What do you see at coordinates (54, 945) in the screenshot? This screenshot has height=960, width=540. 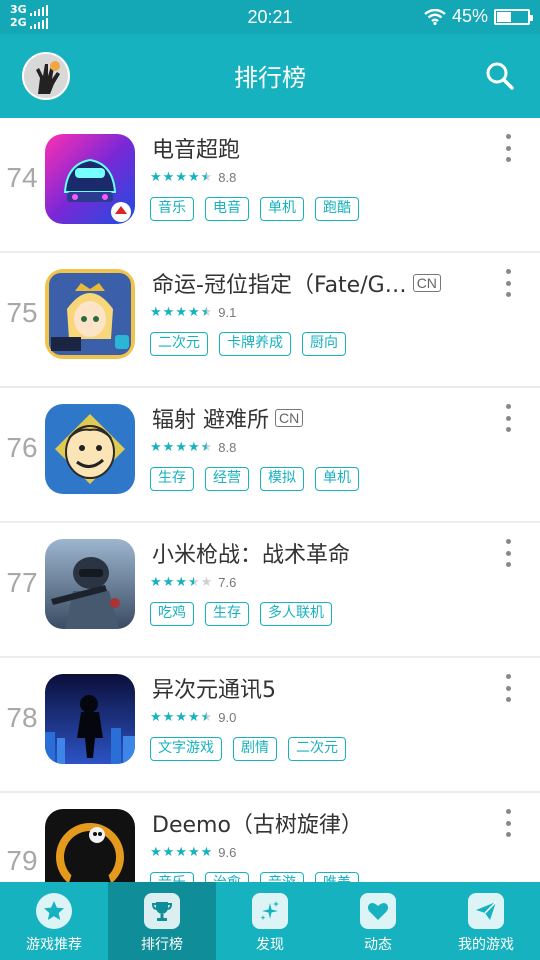 I see `tab-label: 游戏推荐` at bounding box center [54, 945].